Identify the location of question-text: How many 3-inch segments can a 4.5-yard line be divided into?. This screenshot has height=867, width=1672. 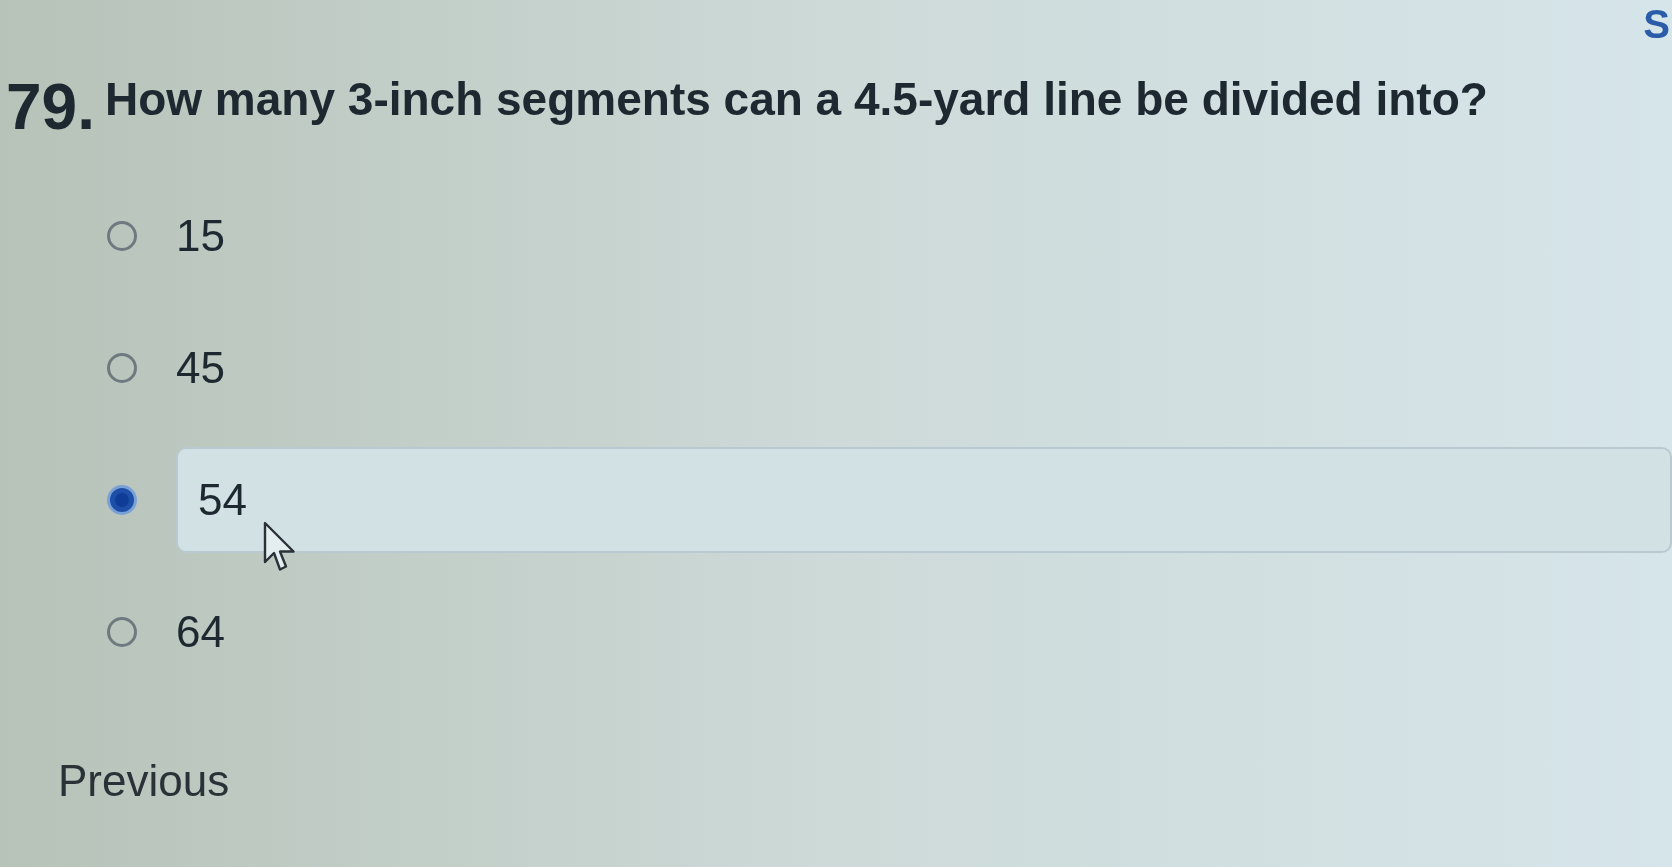
(796, 99).